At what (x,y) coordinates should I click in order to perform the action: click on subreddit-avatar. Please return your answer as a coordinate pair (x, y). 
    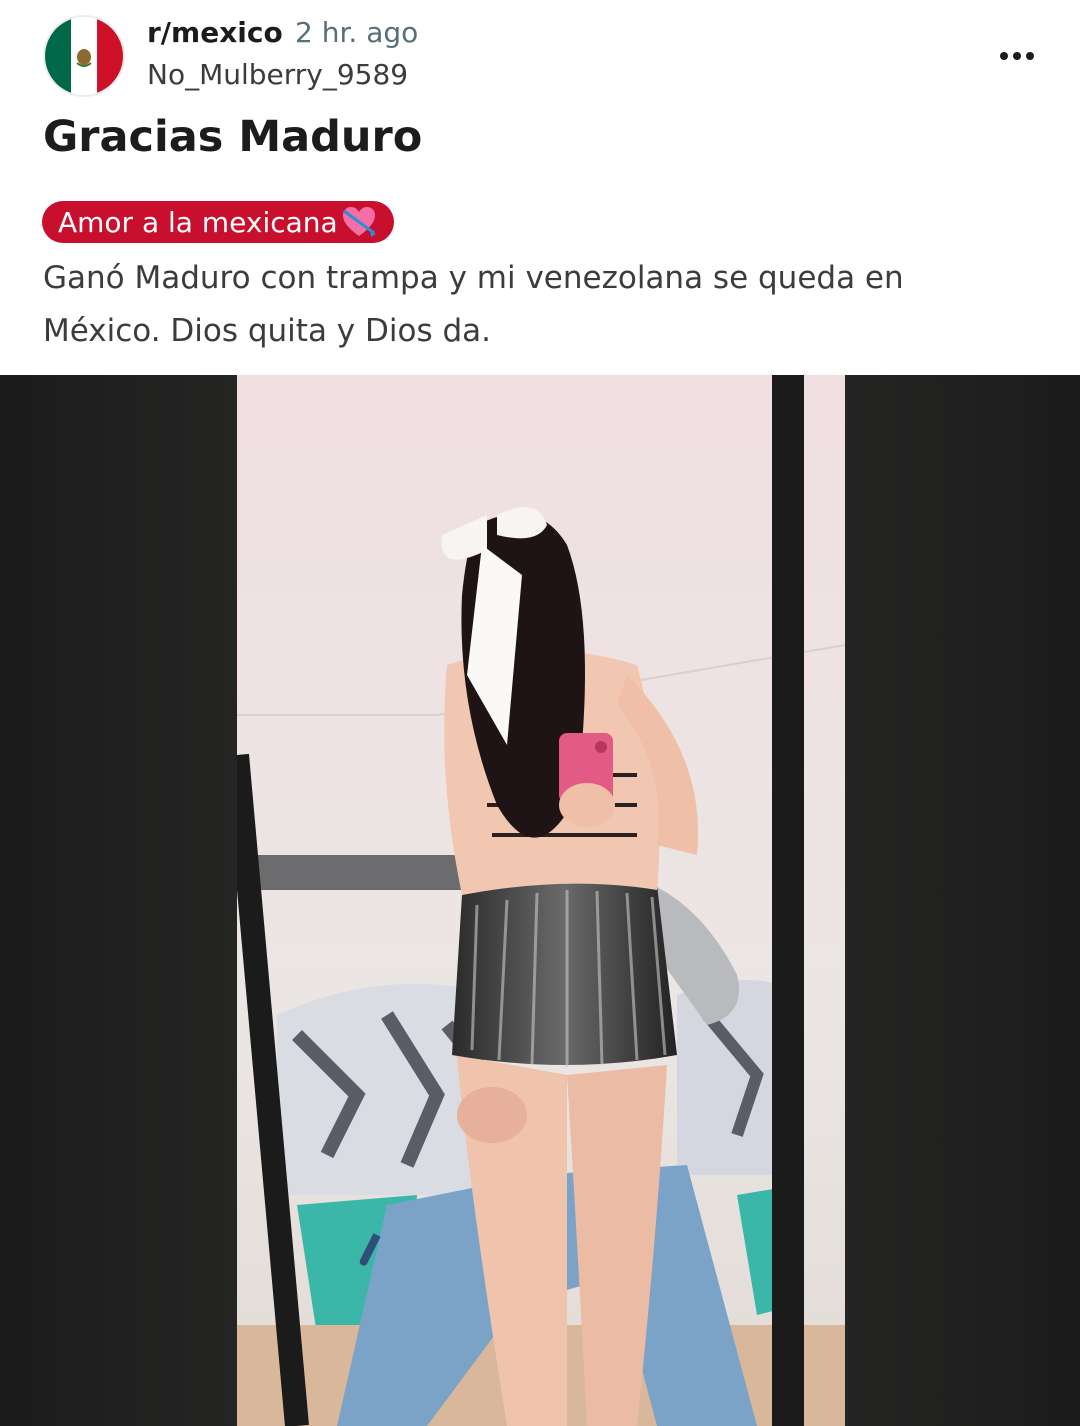
    Looking at the image, I should click on (84, 56).